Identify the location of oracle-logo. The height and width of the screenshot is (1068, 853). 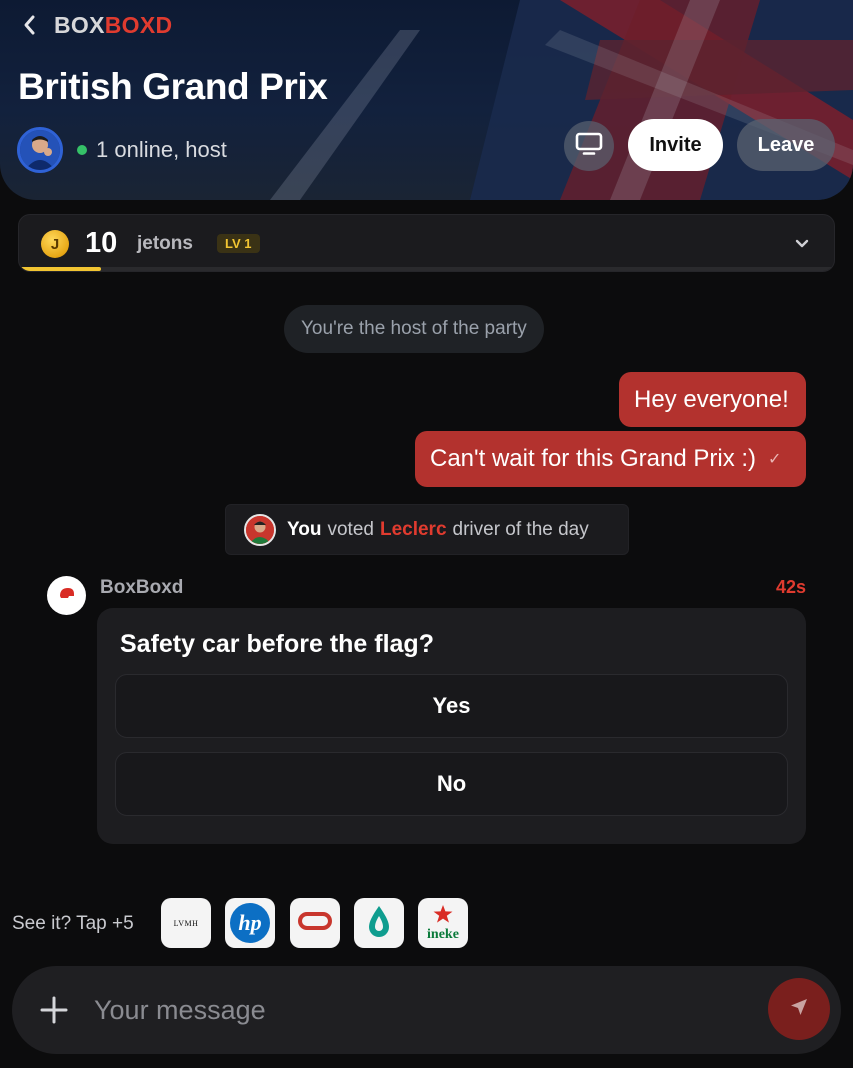
(315, 923).